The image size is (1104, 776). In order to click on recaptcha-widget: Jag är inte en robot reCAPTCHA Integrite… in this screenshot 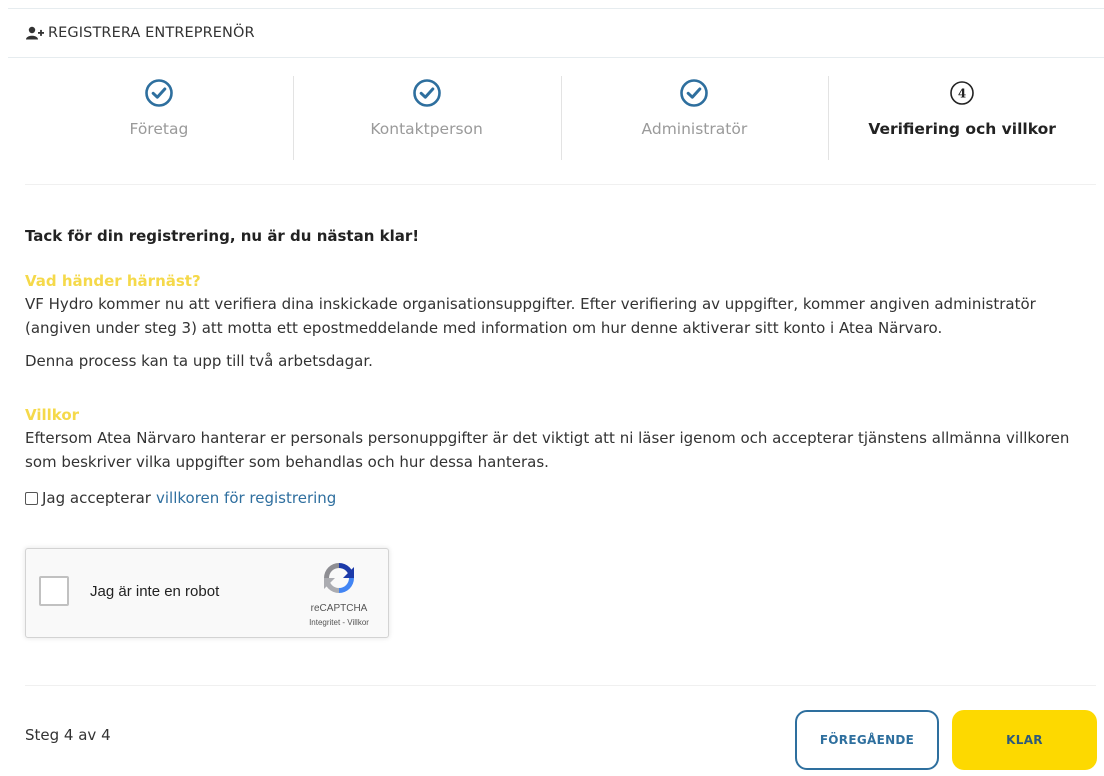, I will do `click(207, 593)`.